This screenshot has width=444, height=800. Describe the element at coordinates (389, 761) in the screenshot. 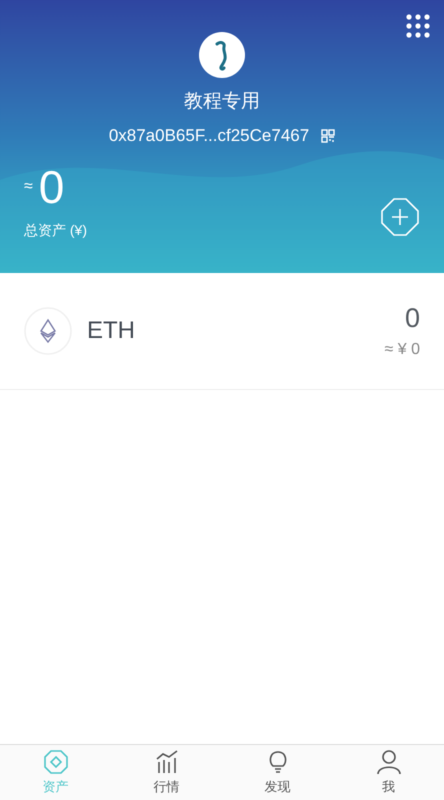

I see `person-icon` at that location.